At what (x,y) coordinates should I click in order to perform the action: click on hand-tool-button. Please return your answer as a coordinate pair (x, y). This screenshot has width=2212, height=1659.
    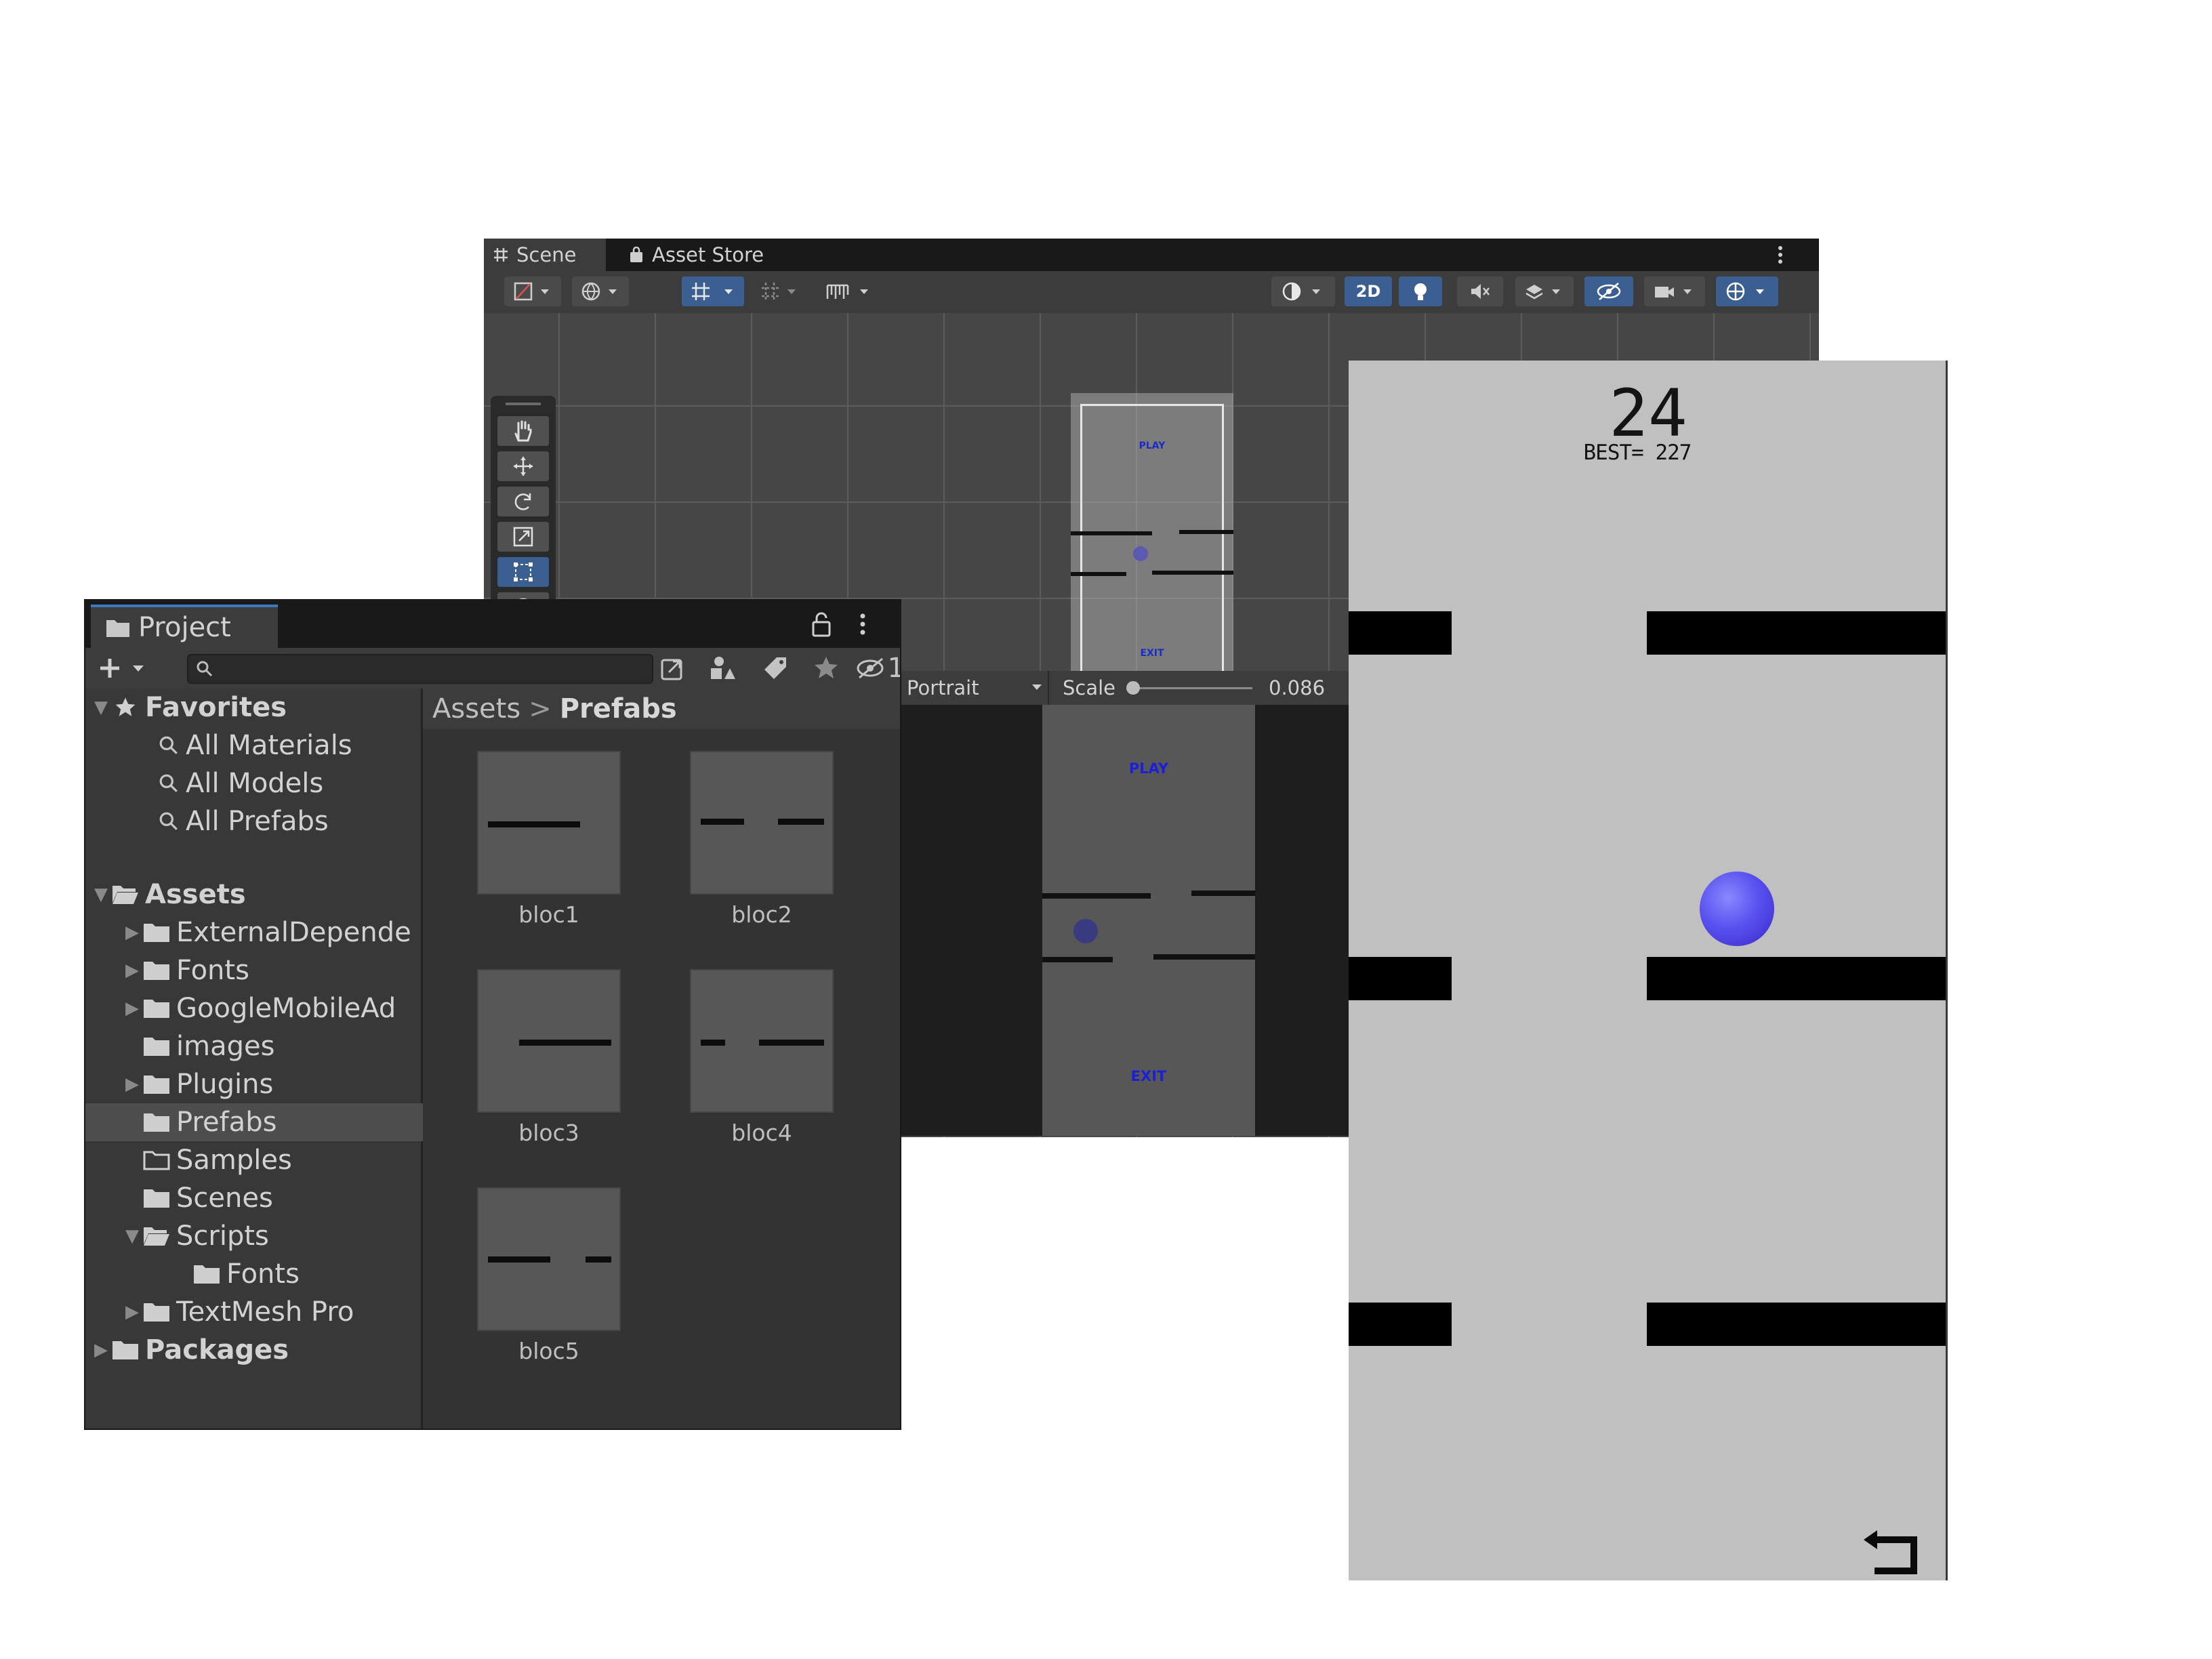
    Looking at the image, I should click on (523, 431).